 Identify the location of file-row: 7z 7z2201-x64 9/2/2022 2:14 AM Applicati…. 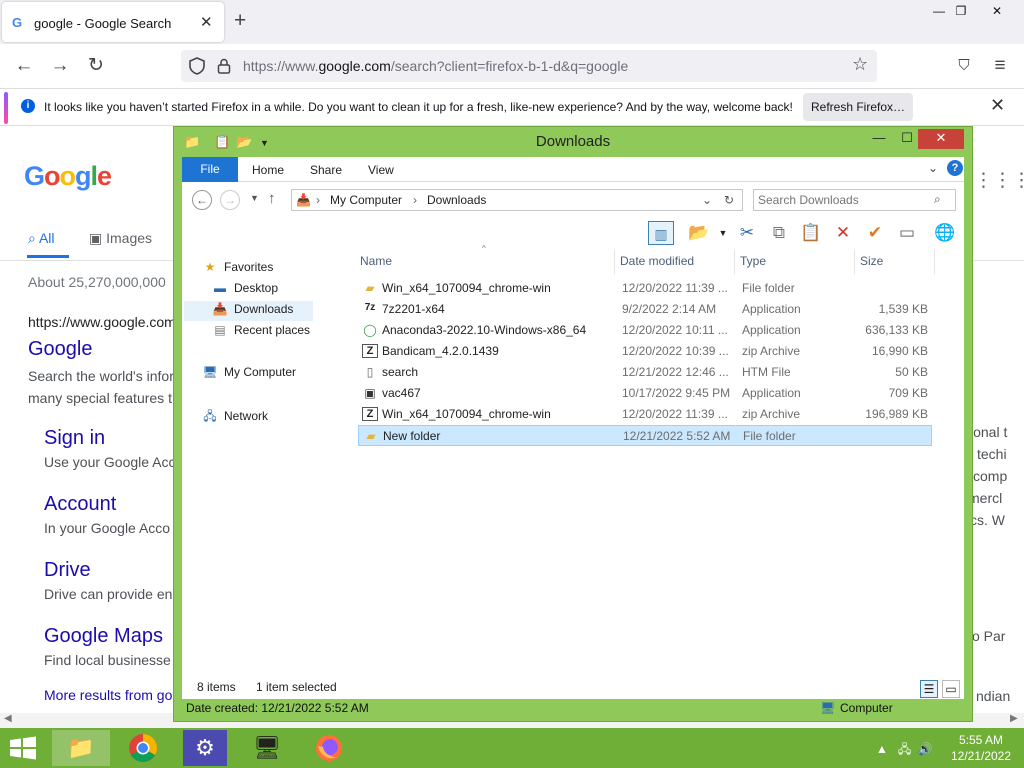
(645, 309).